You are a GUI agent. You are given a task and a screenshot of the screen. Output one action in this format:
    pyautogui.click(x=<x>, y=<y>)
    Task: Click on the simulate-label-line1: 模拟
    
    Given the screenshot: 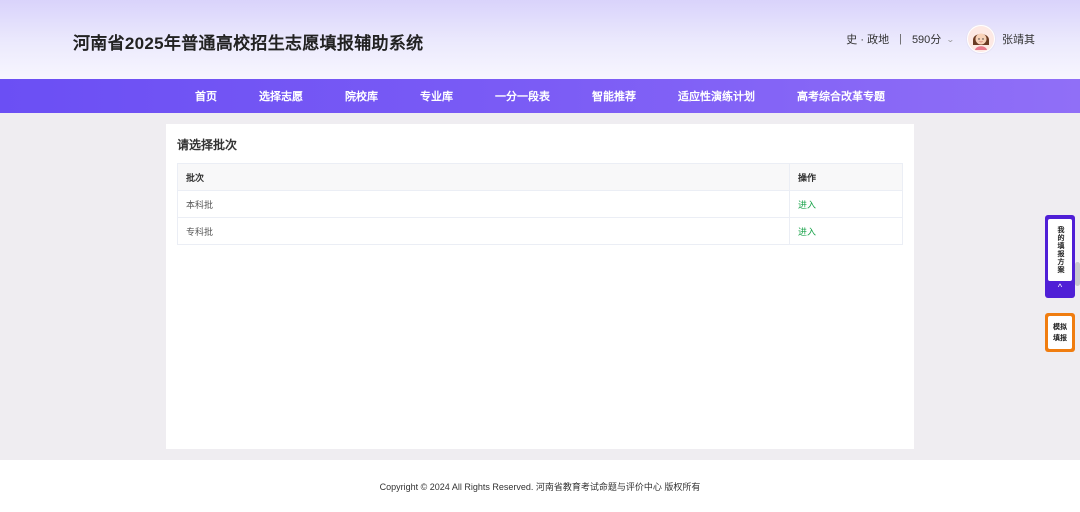 What is the action you would take?
    pyautogui.click(x=1060, y=327)
    